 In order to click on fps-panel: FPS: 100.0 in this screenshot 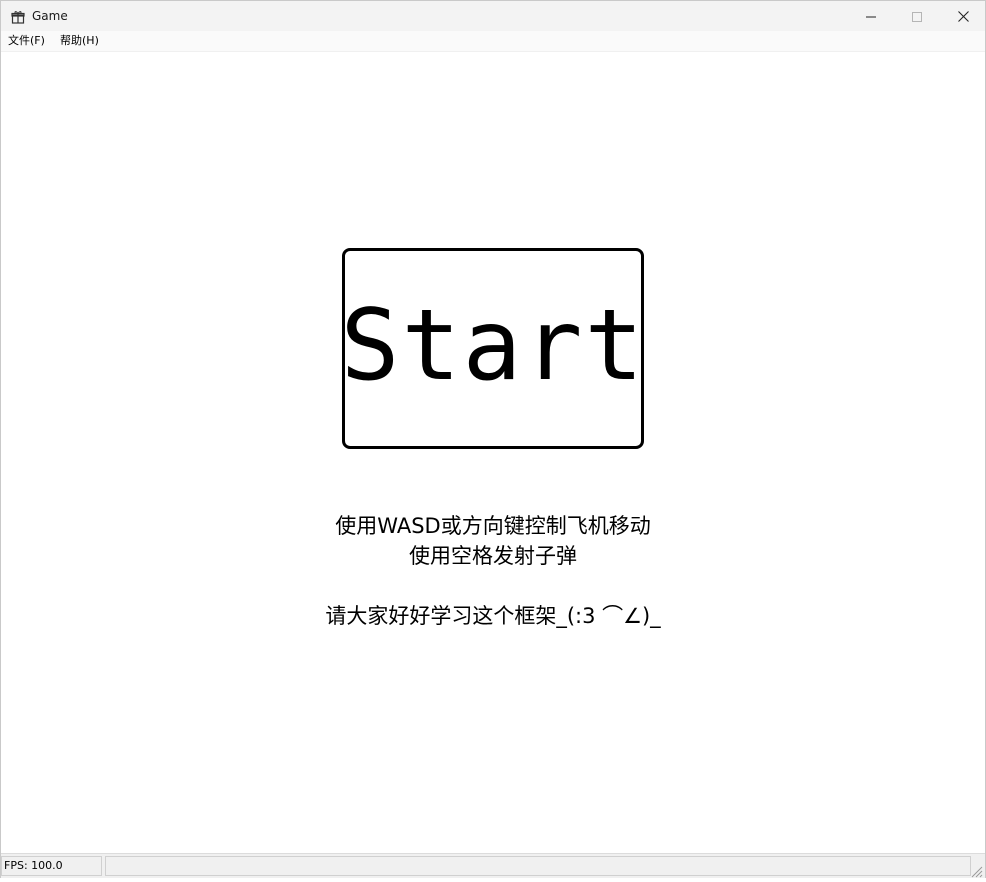, I will do `click(51, 866)`.